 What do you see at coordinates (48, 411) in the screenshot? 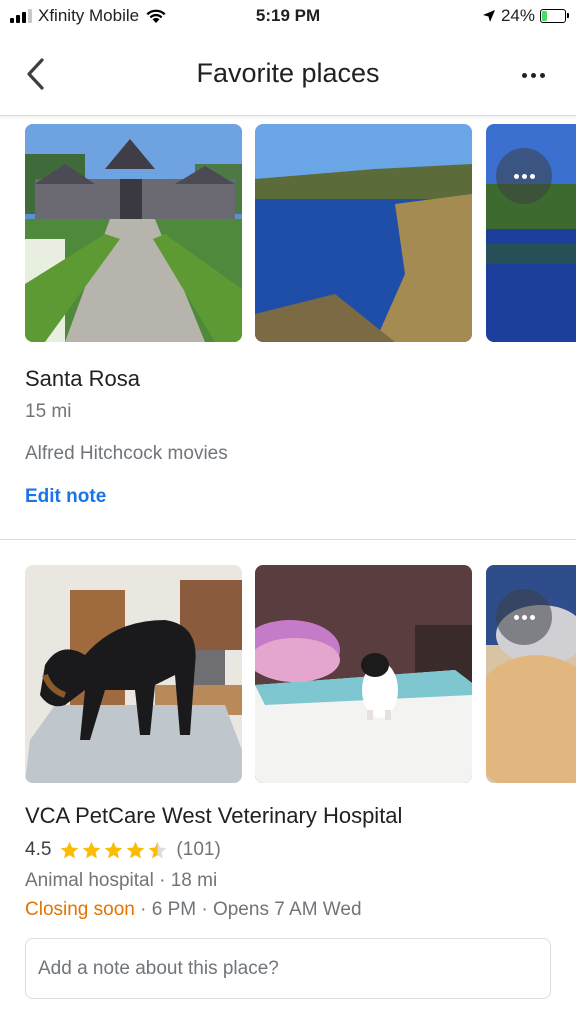
I see `place-distance: 15 mi` at bounding box center [48, 411].